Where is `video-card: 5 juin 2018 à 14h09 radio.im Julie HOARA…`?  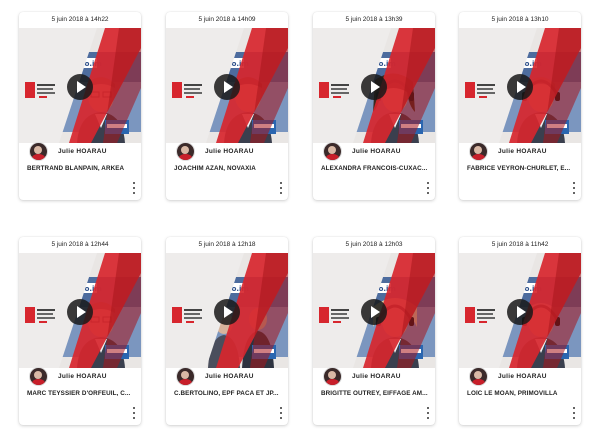 video-card: 5 juin 2018 à 14h09 radio.im Julie HOARA… is located at coordinates (227, 106).